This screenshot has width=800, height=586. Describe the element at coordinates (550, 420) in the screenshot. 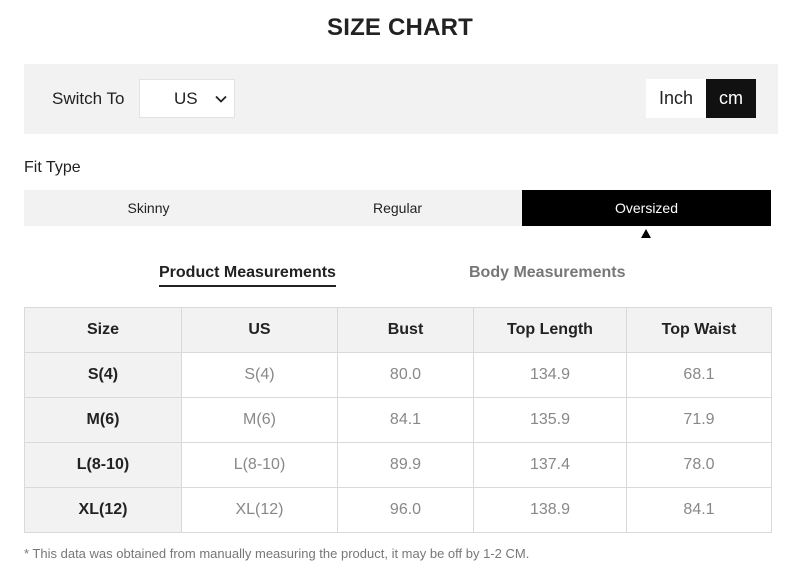

I see `cell-top-length: 135.9` at that location.